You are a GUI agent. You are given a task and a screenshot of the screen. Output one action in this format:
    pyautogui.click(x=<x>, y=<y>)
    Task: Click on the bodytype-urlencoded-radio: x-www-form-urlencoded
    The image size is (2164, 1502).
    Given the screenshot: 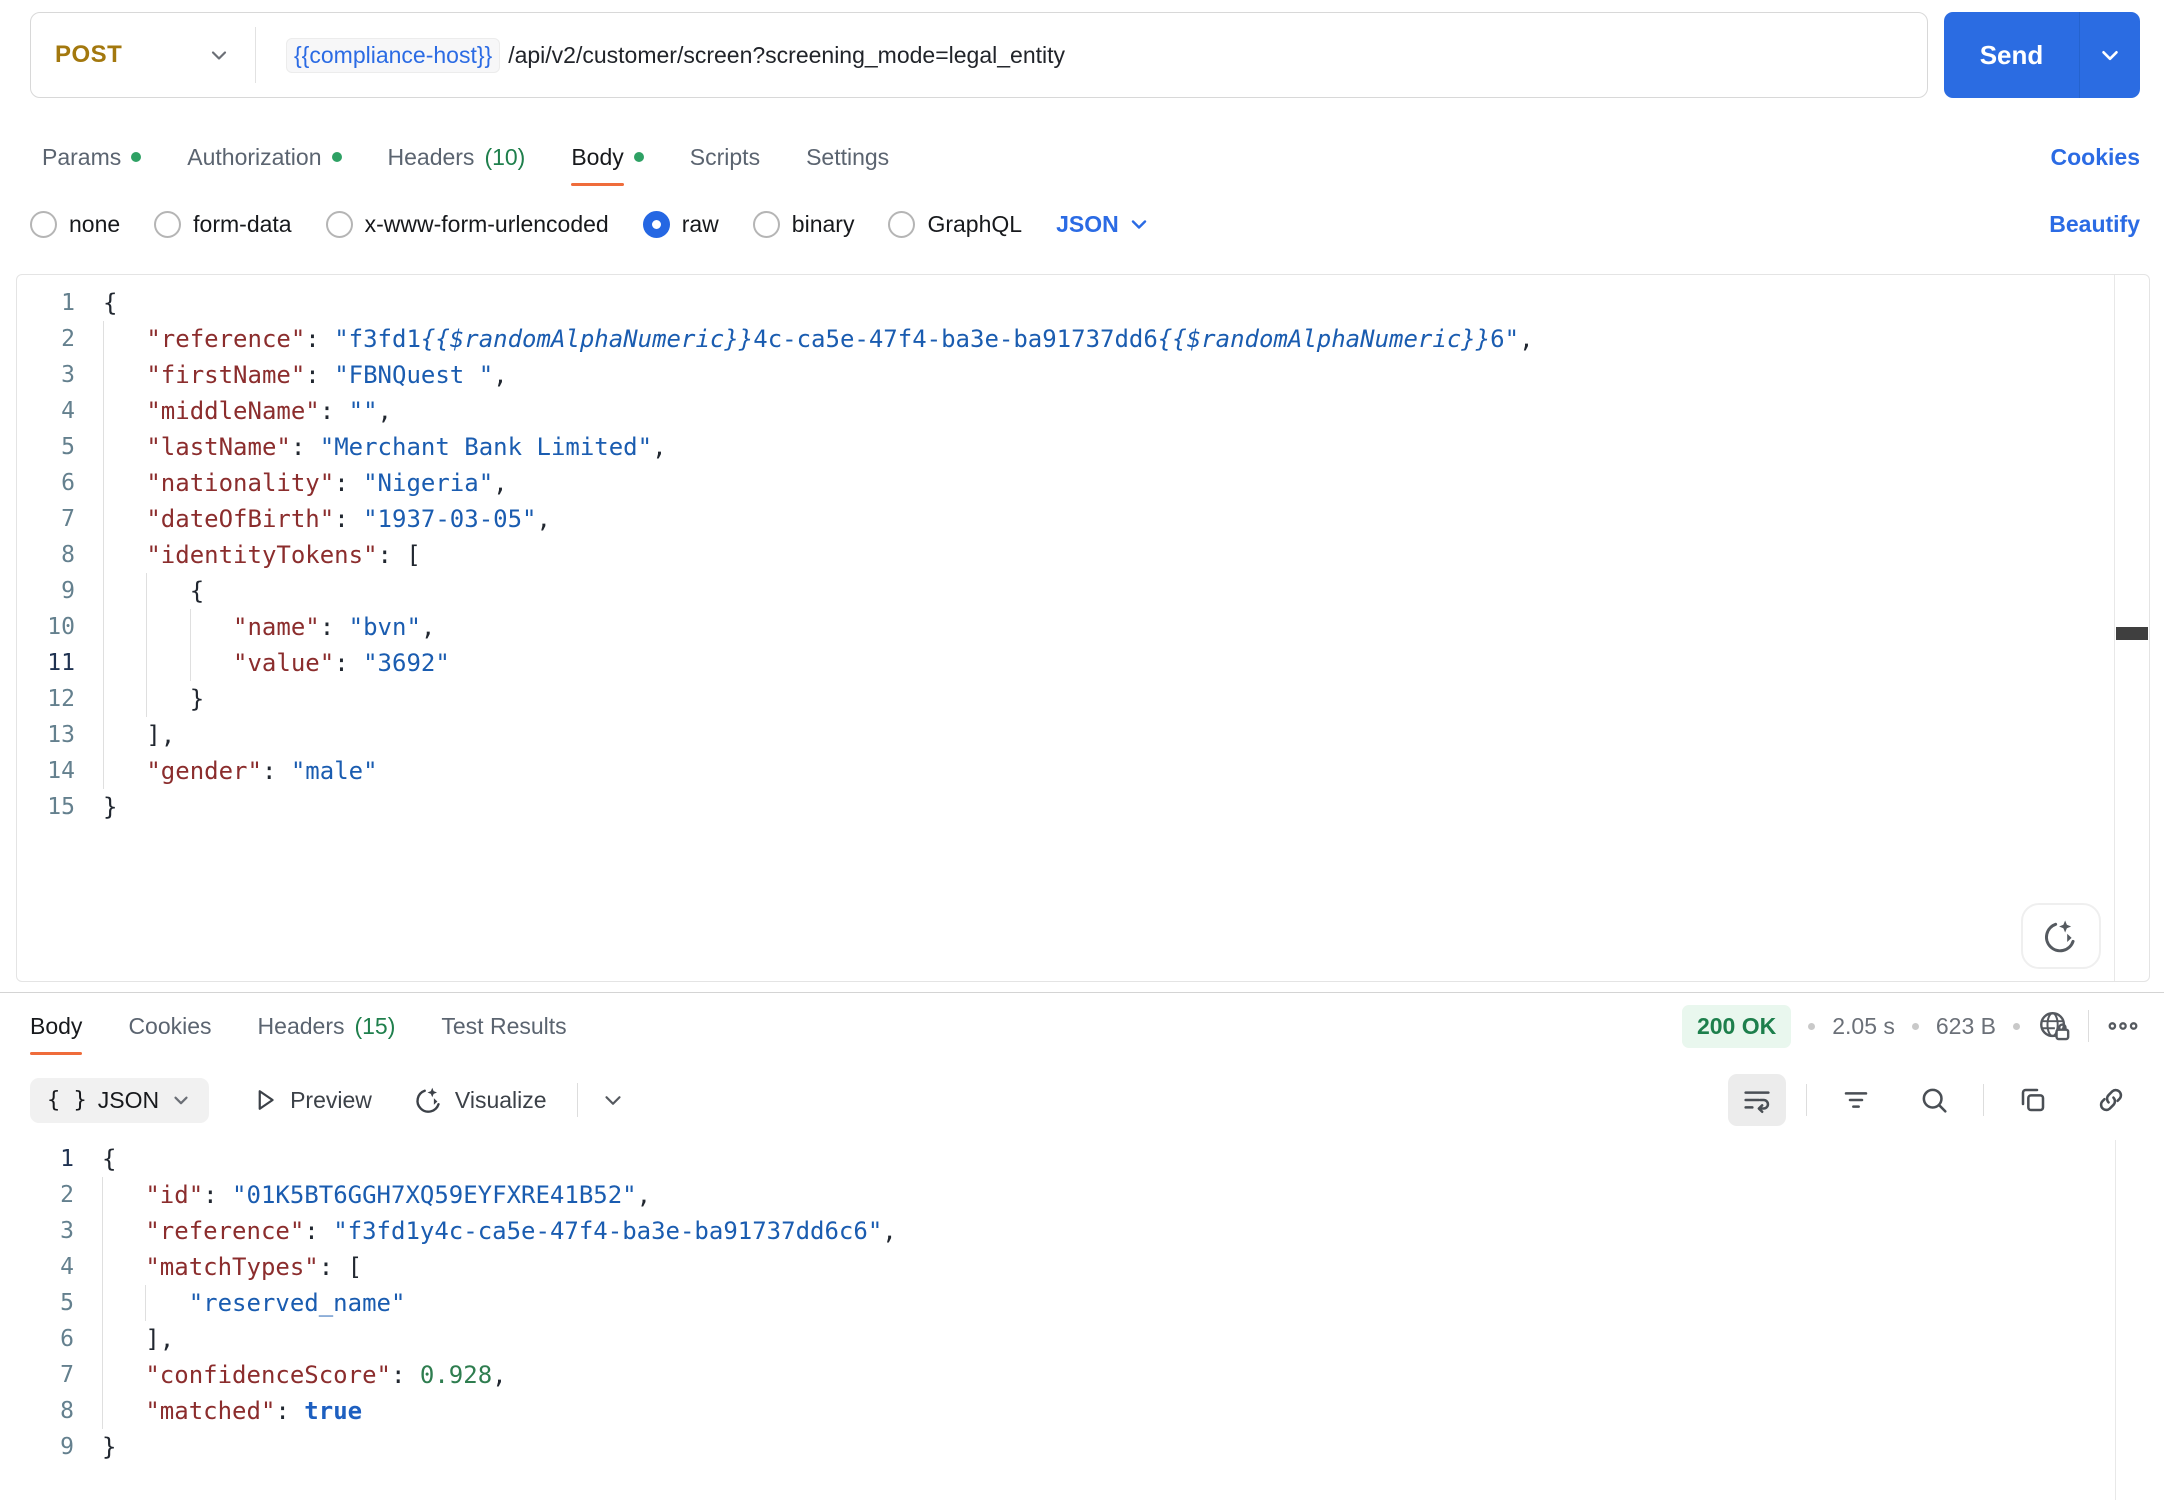 What is the action you would take?
    pyautogui.click(x=467, y=224)
    